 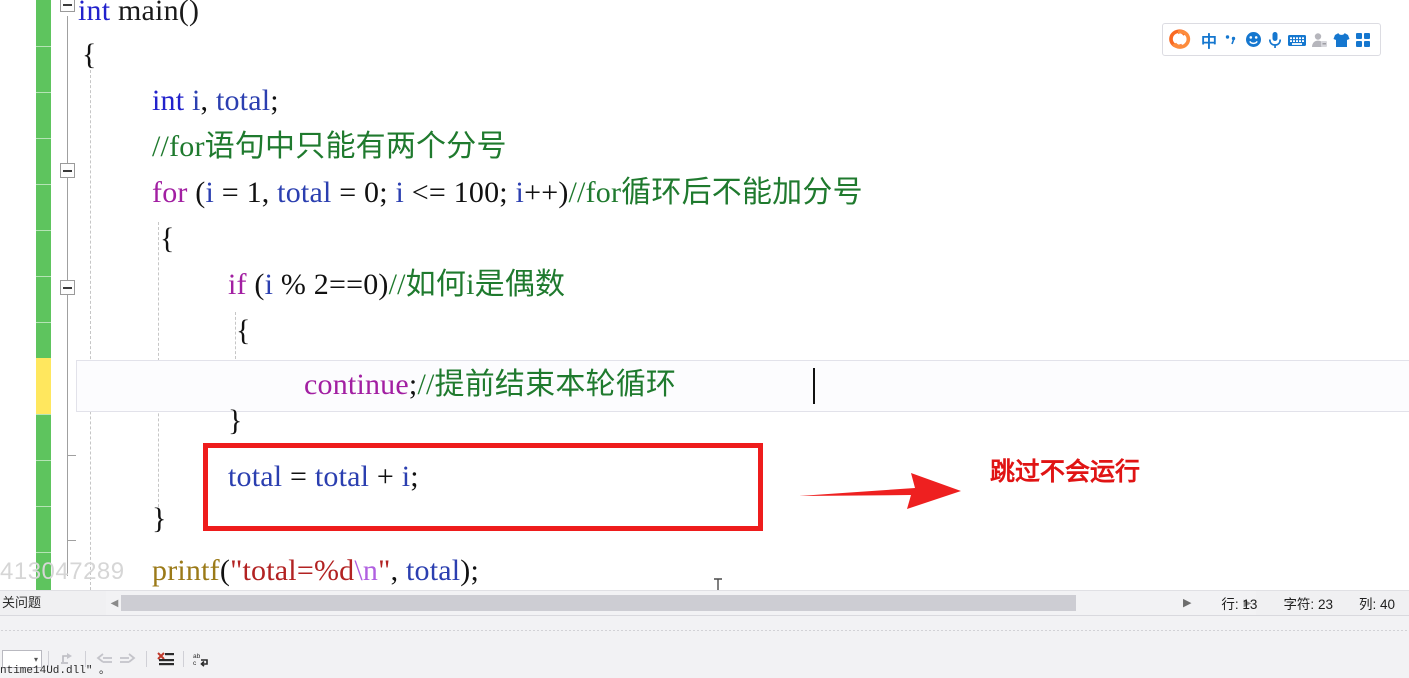 What do you see at coordinates (1341, 40) in the screenshot?
I see `ime-skin-button` at bounding box center [1341, 40].